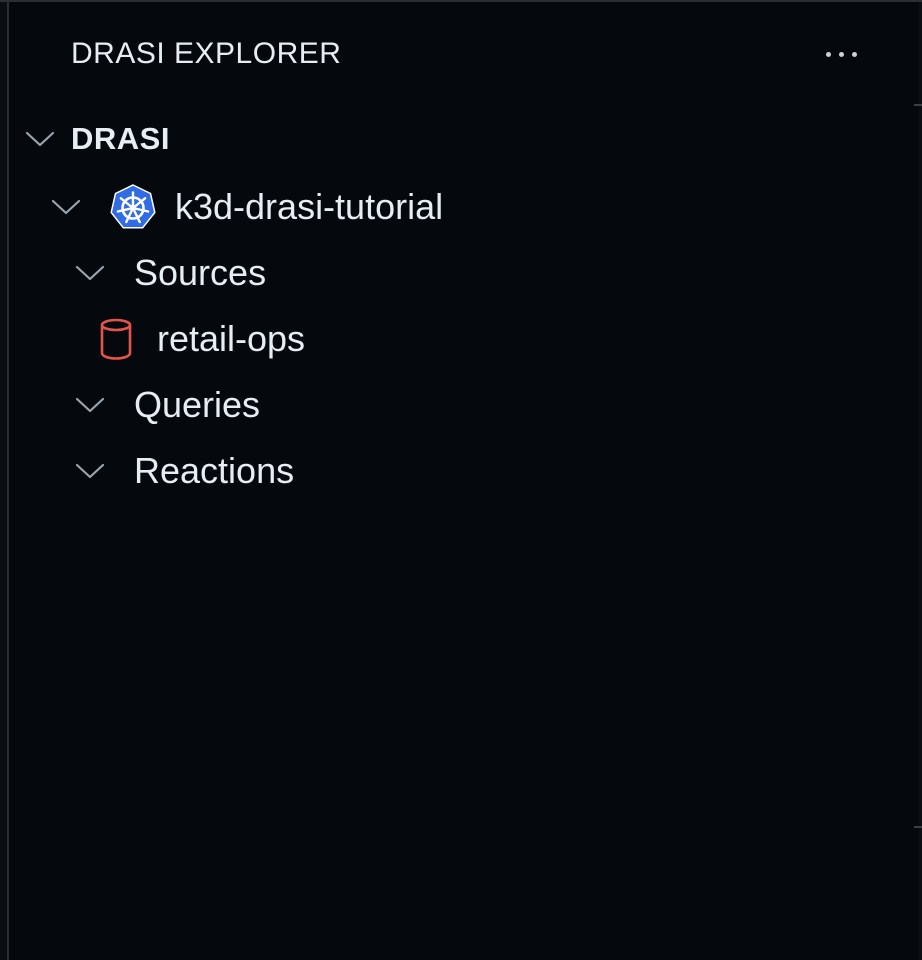  Describe the element at coordinates (116, 339) in the screenshot. I see `database-icon` at that location.